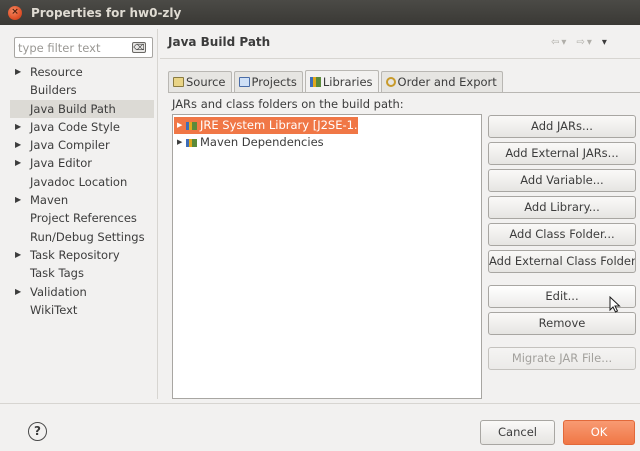 The image size is (640, 451). What do you see at coordinates (219, 42) in the screenshot?
I see `page-title: Java Build Path` at bounding box center [219, 42].